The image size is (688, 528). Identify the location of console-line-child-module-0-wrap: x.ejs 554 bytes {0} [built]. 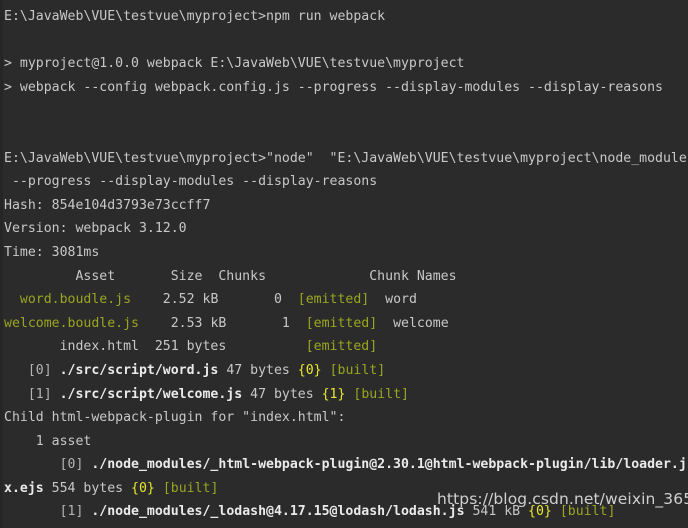
(346, 489).